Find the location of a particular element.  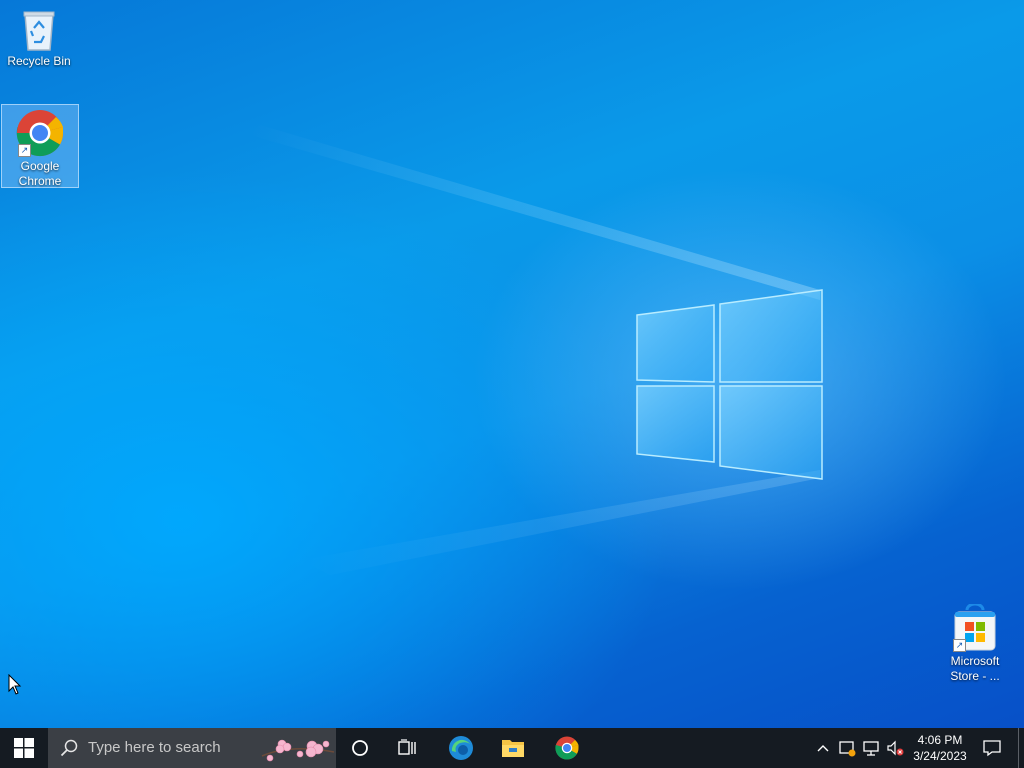

desktop-icon-label: Recycle Bin is located at coordinates (39, 61).